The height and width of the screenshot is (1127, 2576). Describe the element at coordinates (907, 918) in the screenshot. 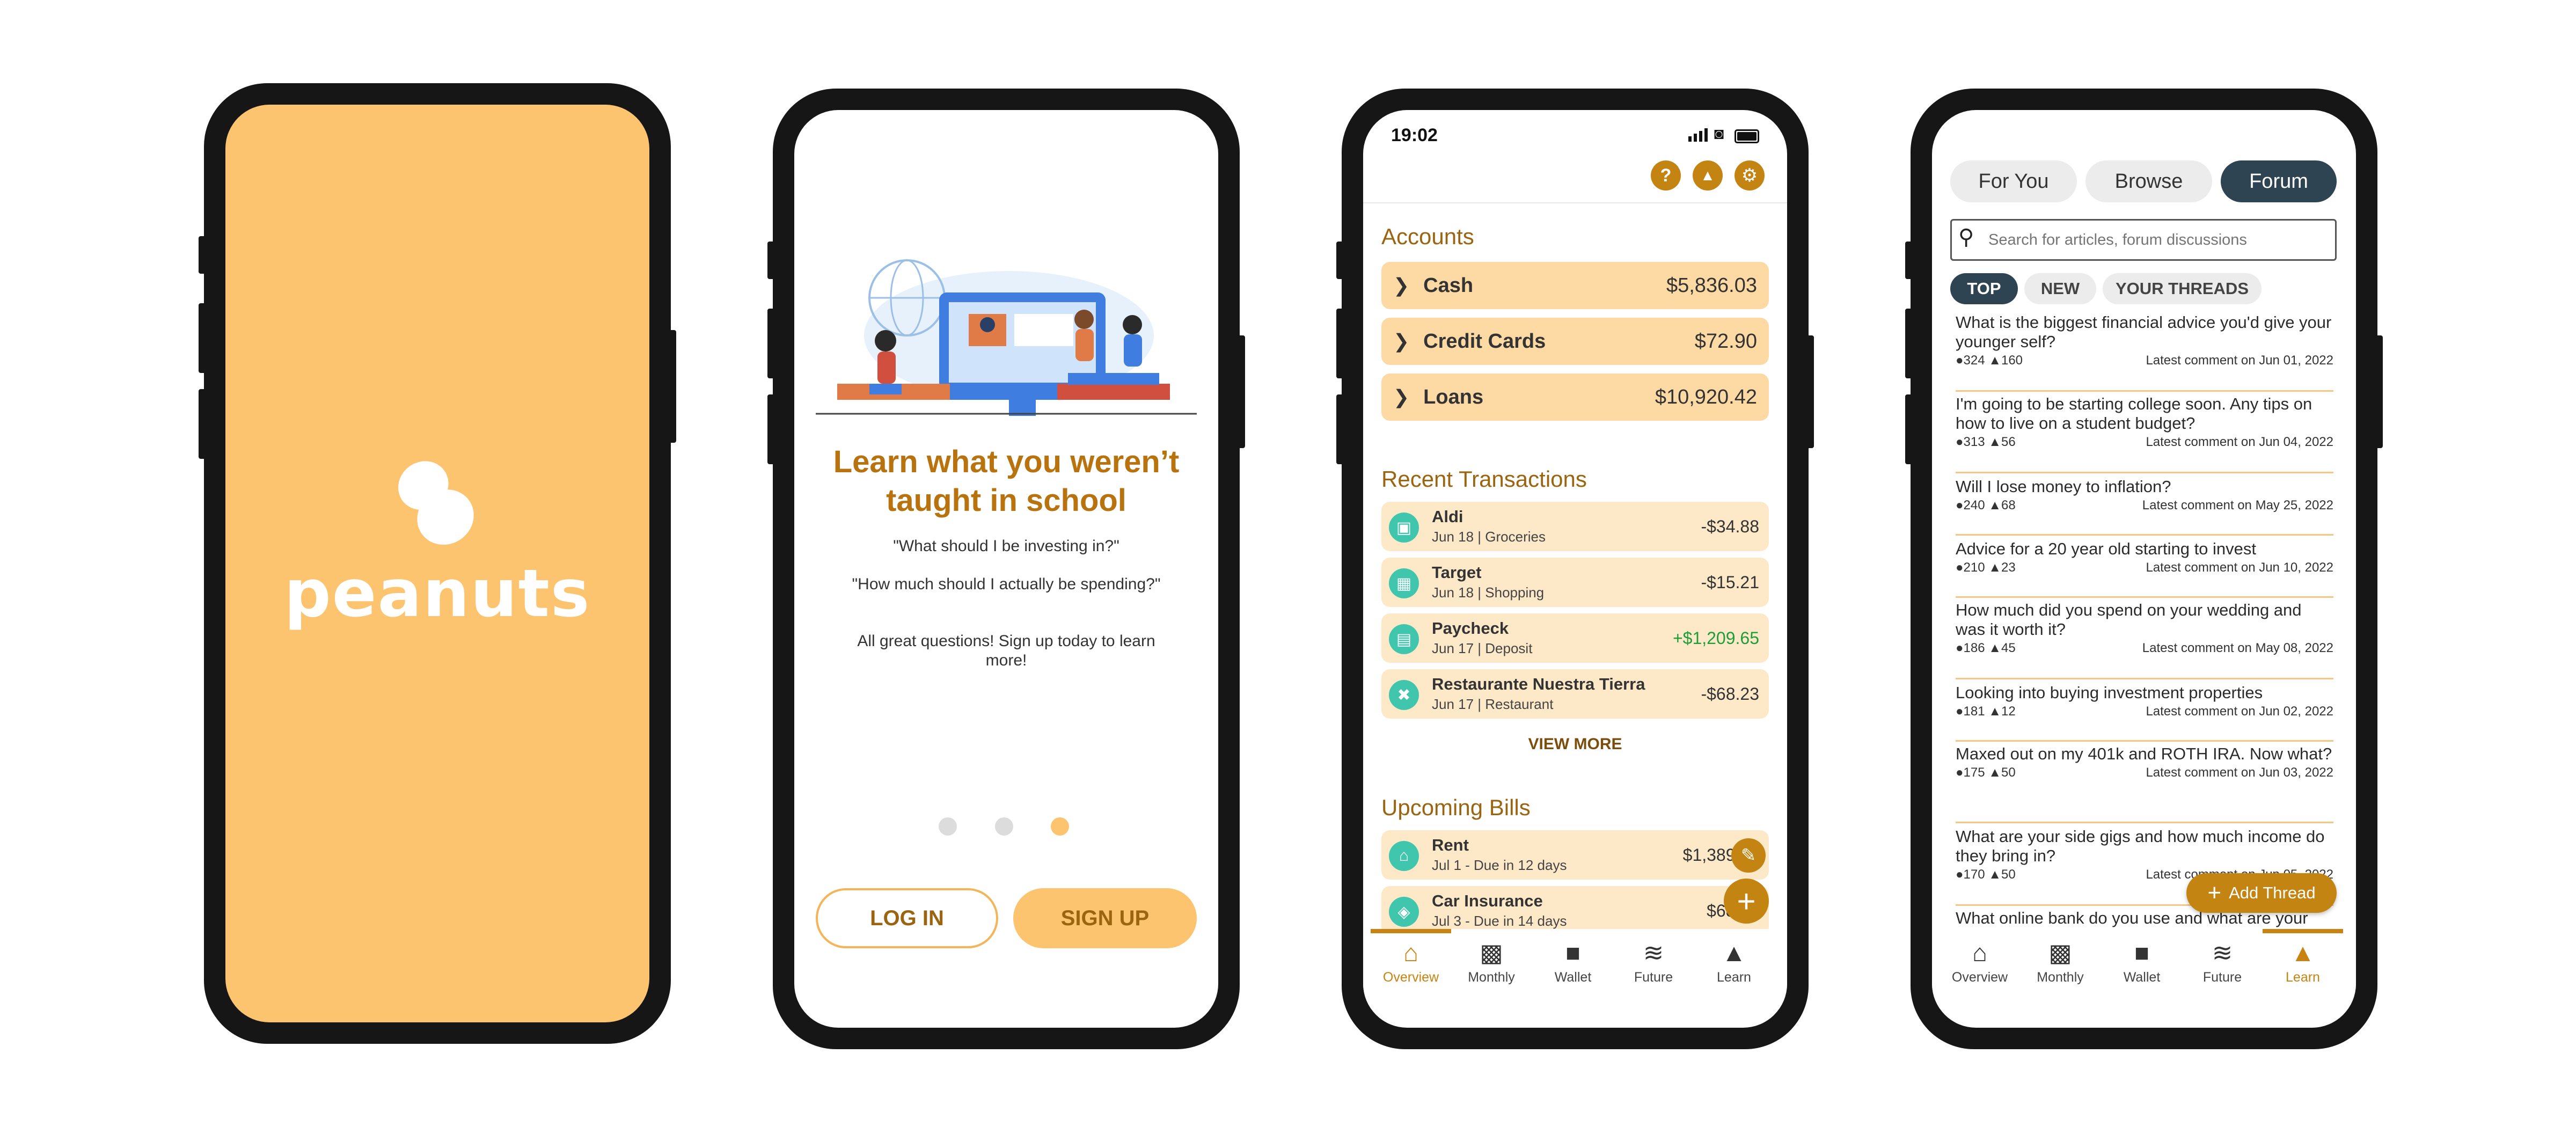

I see `login-button: LOG IN` at that location.